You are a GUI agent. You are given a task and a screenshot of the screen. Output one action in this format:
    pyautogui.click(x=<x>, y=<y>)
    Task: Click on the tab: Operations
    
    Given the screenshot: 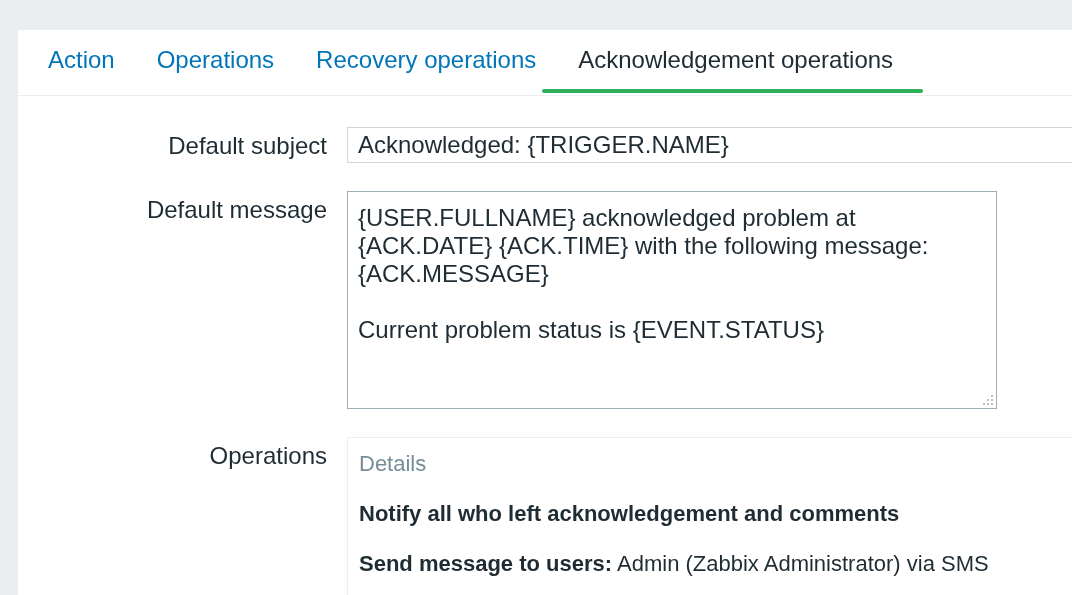 What is the action you would take?
    pyautogui.click(x=215, y=62)
    